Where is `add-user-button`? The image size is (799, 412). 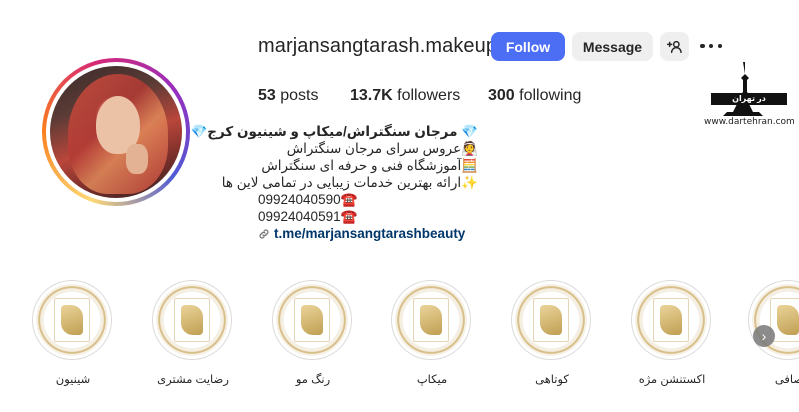
add-user-button is located at coordinates (674, 46).